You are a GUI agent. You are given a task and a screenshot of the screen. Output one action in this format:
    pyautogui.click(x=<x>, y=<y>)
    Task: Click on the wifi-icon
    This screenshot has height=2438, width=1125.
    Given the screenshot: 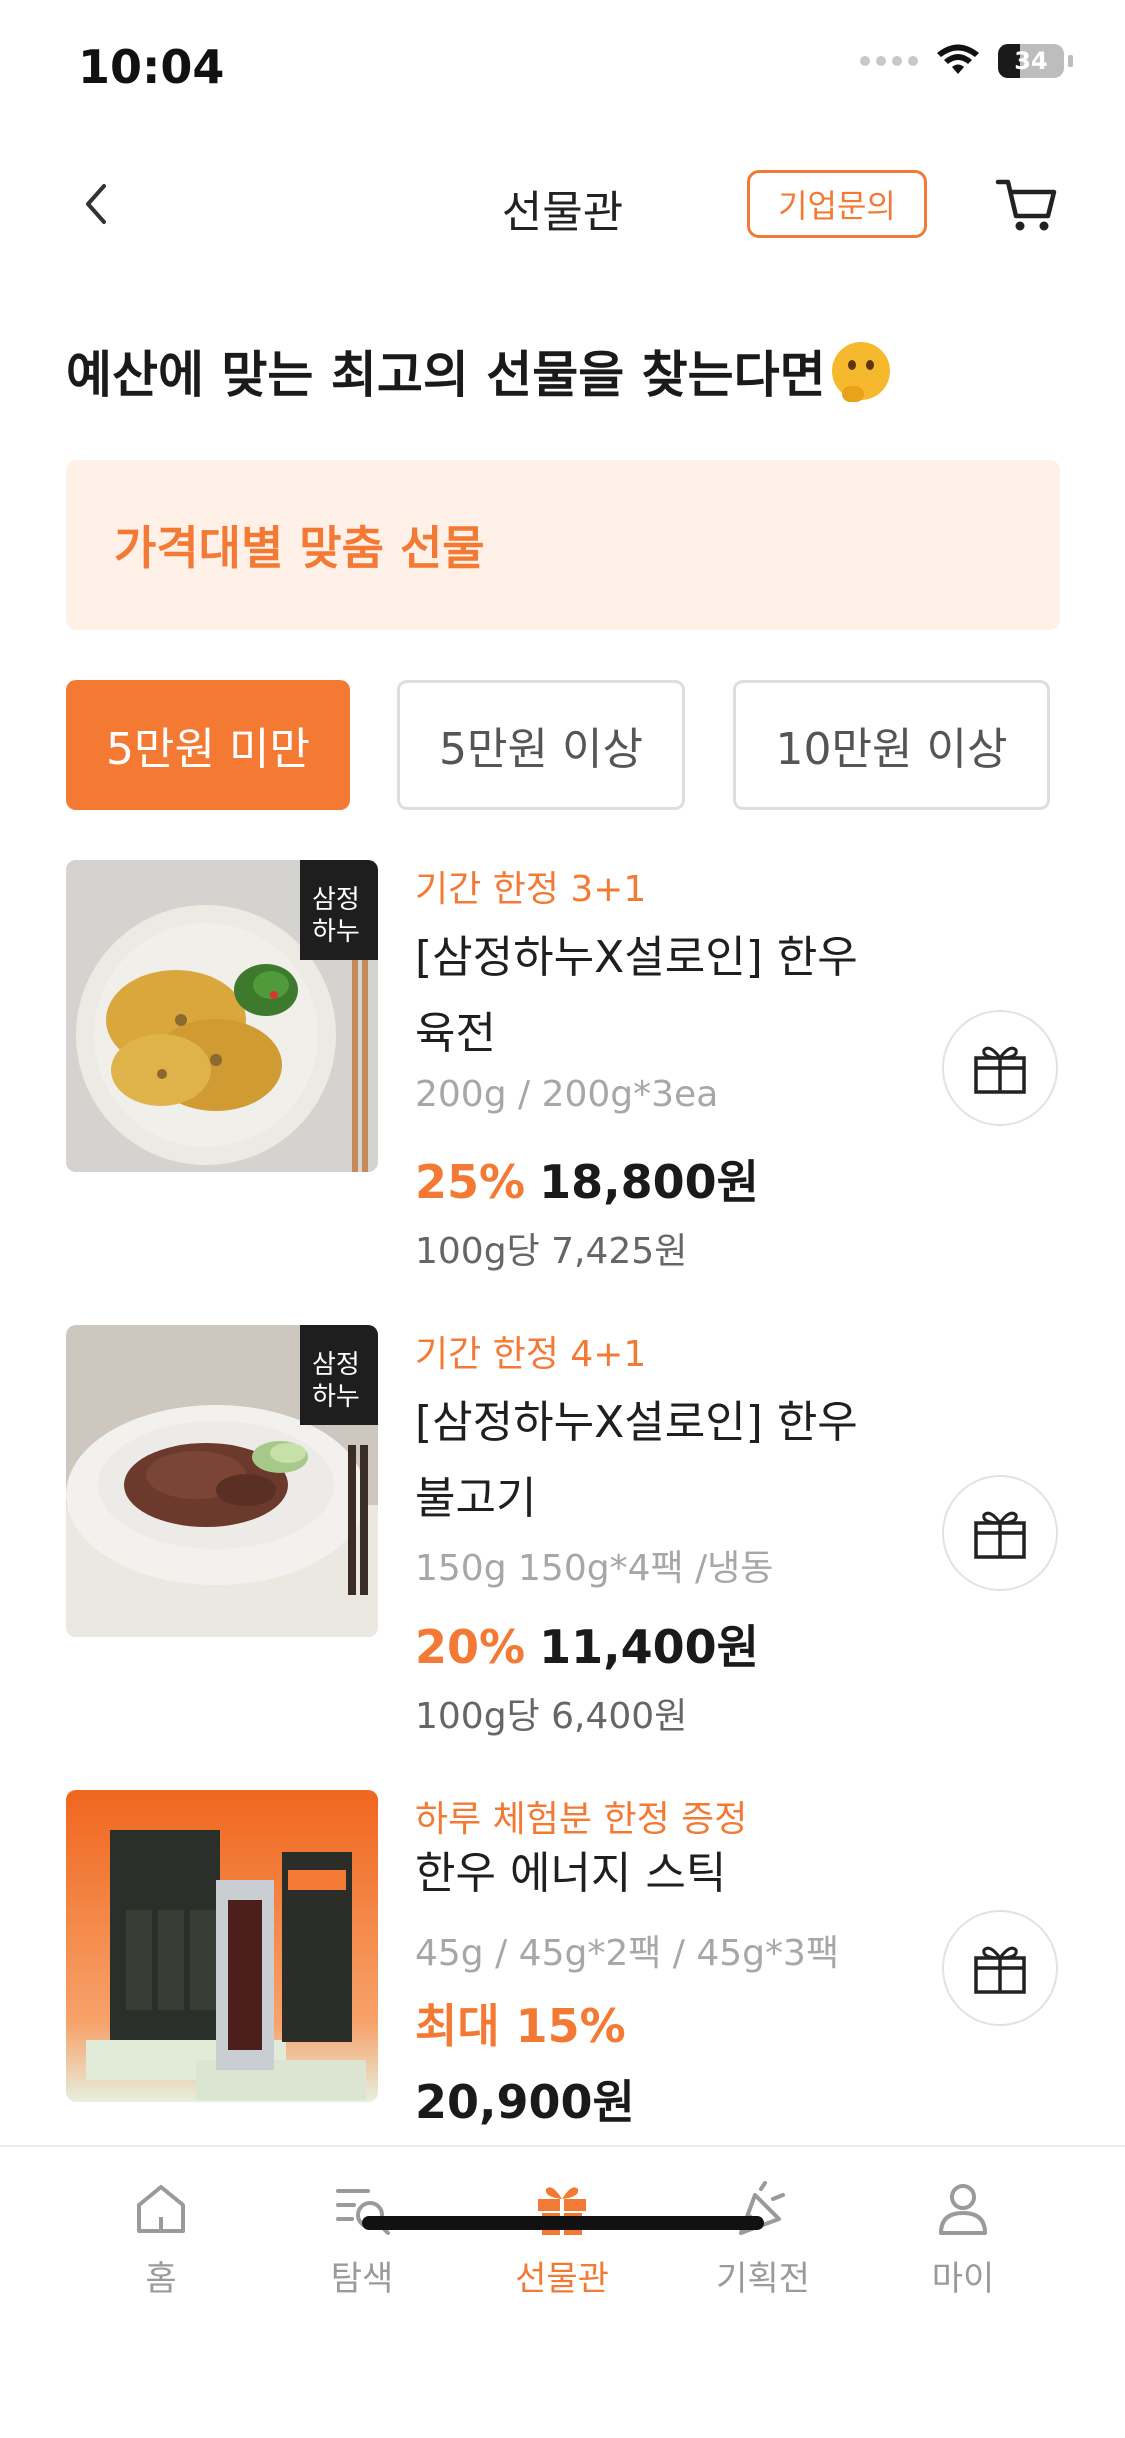 What is the action you would take?
    pyautogui.click(x=958, y=59)
    